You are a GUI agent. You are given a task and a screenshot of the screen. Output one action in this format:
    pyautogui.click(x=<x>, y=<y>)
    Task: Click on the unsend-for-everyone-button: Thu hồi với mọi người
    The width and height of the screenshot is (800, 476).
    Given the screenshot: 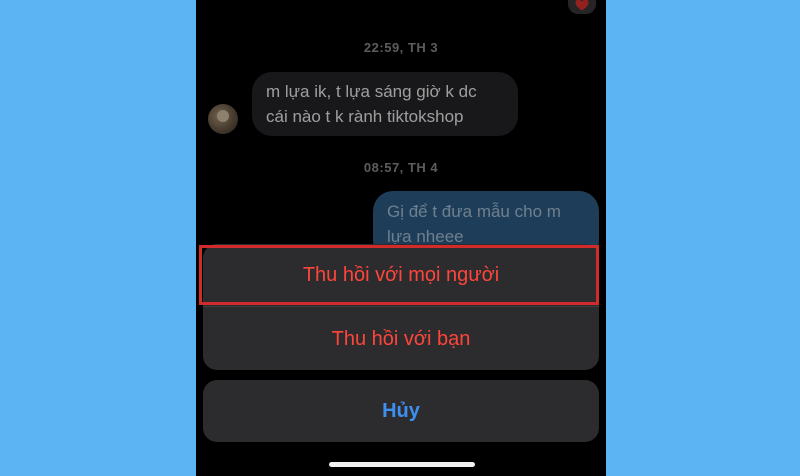 What is the action you would take?
    pyautogui.click(x=401, y=275)
    